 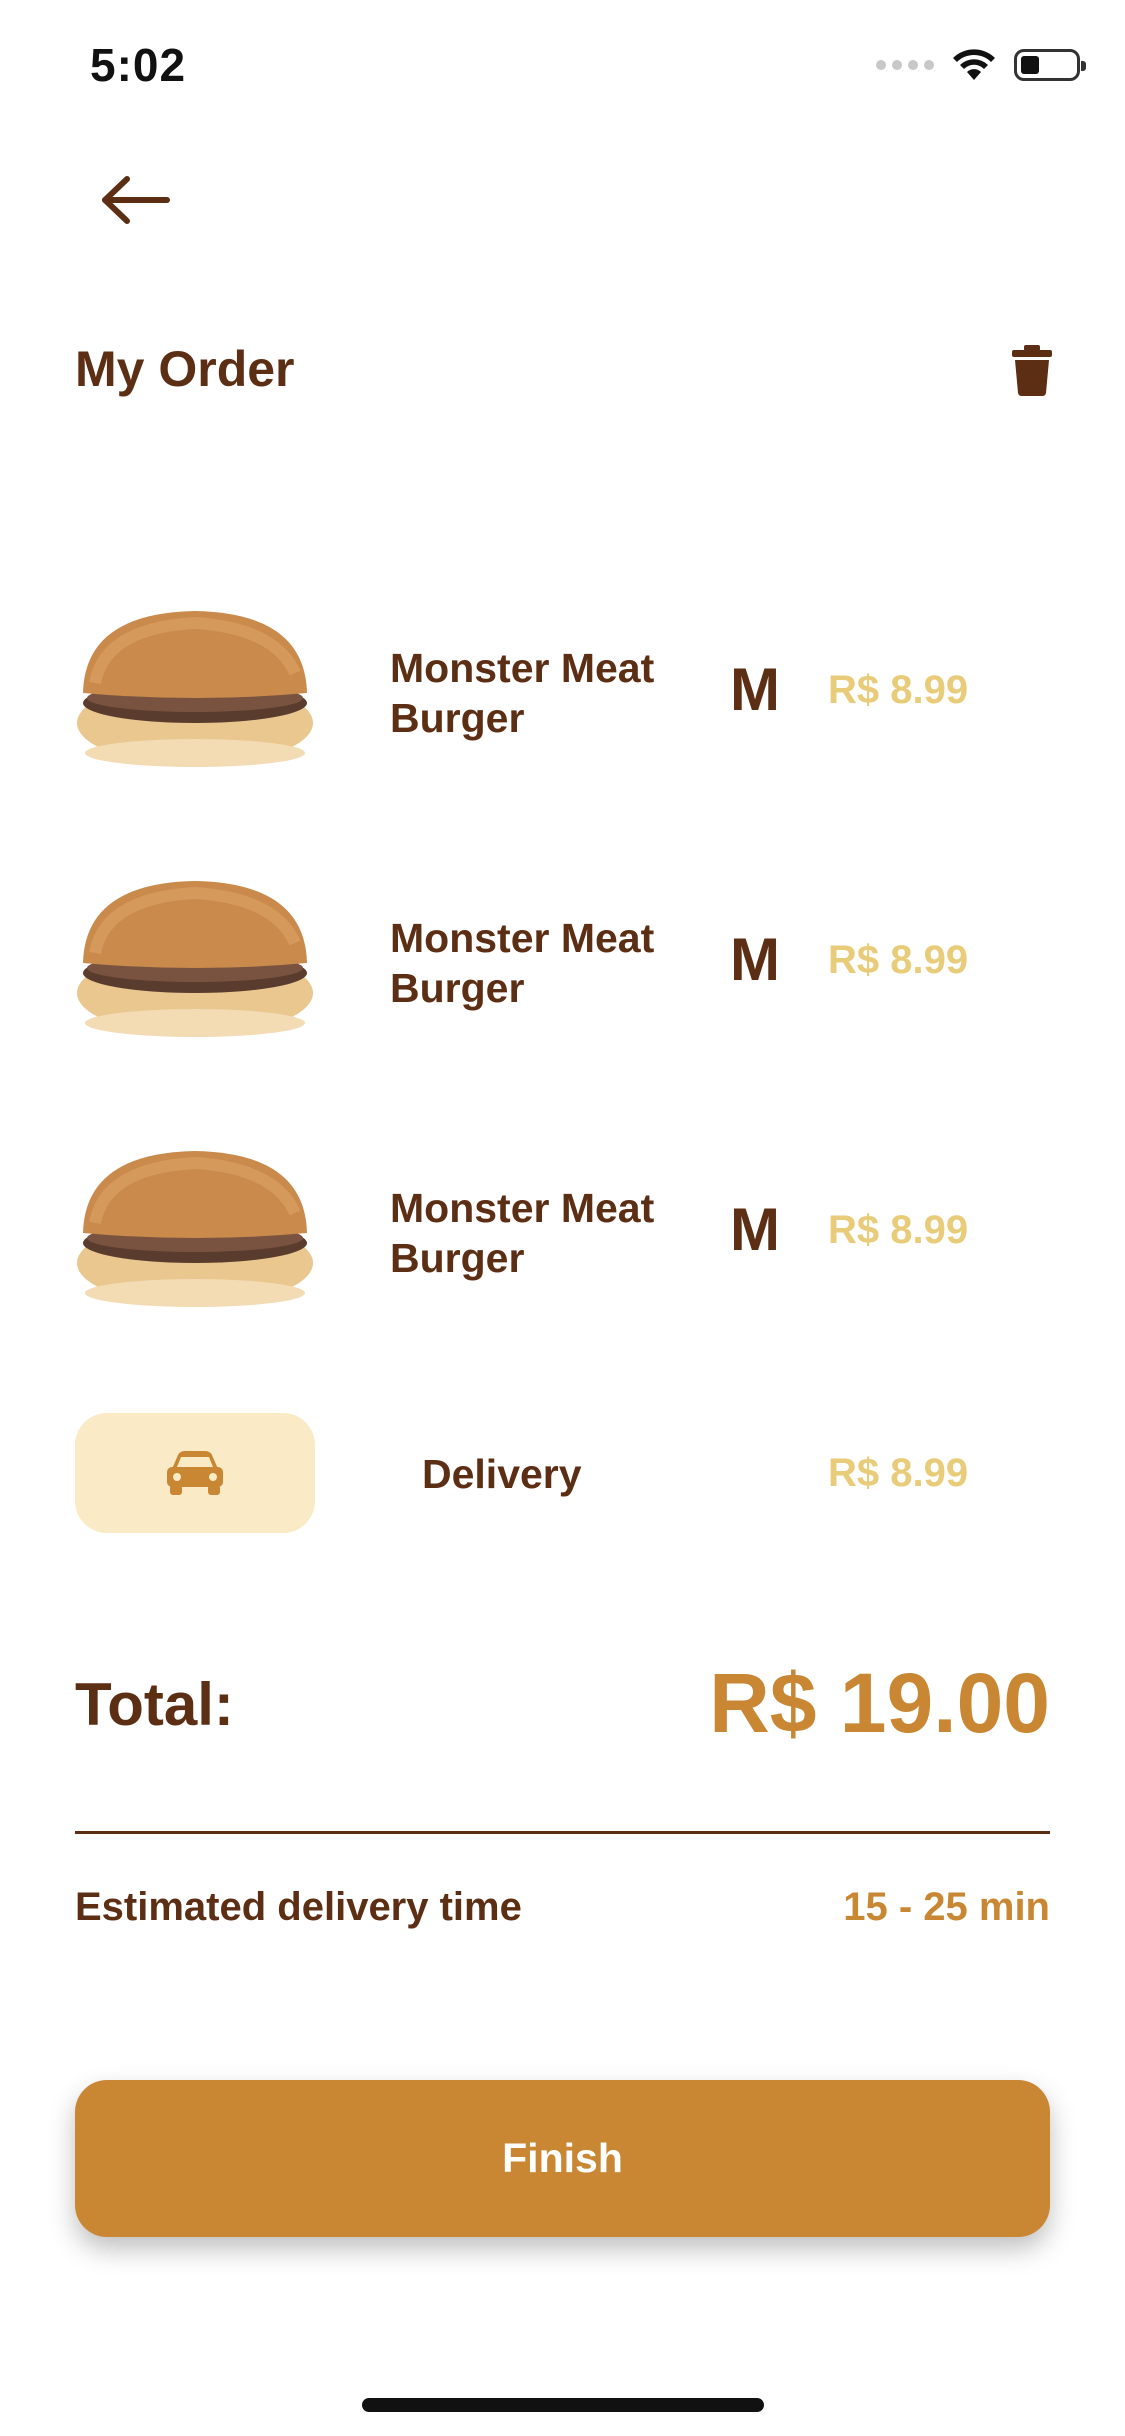 What do you see at coordinates (974, 64) in the screenshot?
I see `wifi-icon` at bounding box center [974, 64].